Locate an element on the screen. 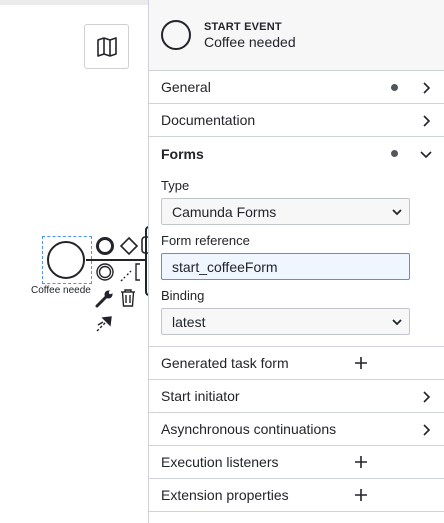 The width and height of the screenshot is (444, 523). task-icon is located at coordinates (144, 245).